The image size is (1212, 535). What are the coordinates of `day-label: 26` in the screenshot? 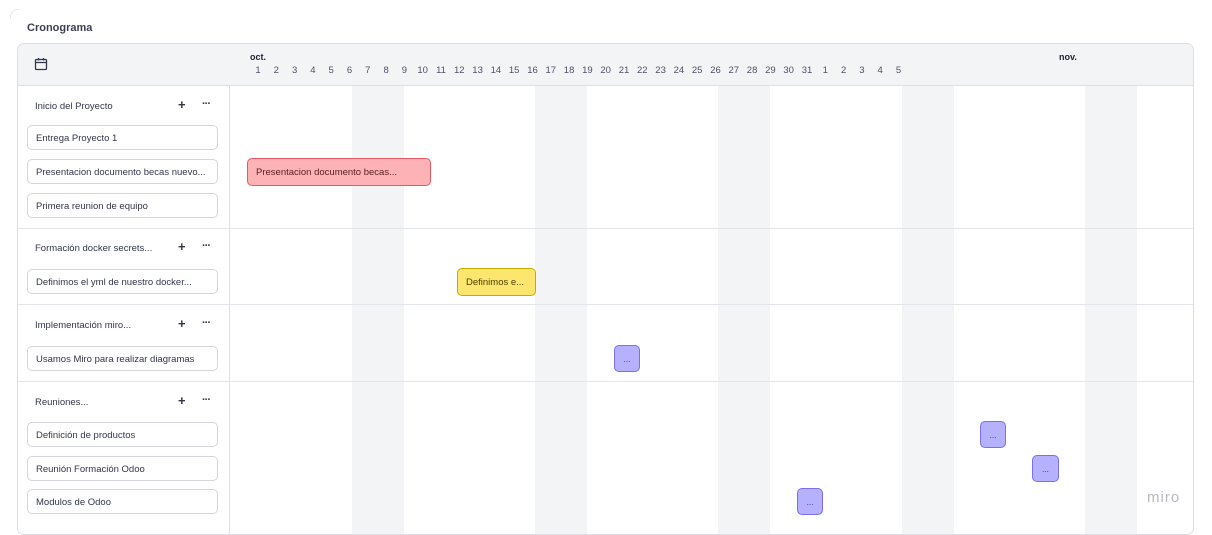 It's located at (715, 70).